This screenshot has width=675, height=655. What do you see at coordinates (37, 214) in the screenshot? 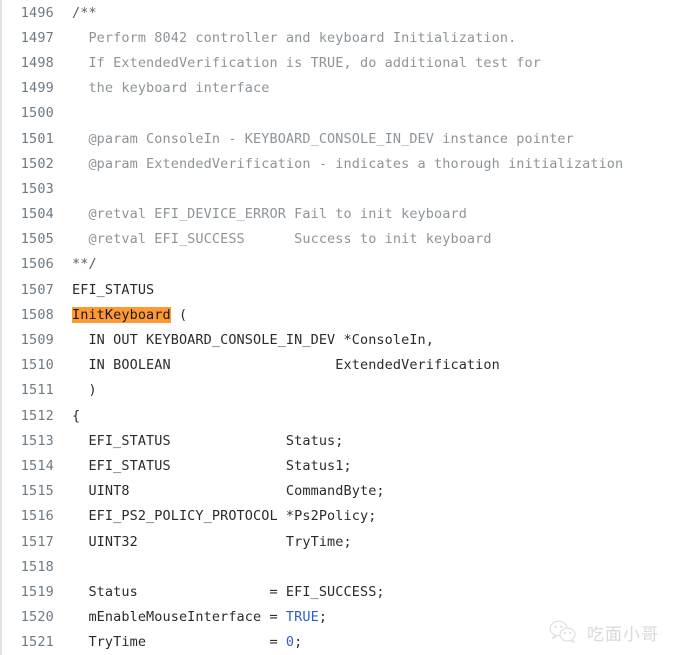
I see `line-number: 1504` at bounding box center [37, 214].